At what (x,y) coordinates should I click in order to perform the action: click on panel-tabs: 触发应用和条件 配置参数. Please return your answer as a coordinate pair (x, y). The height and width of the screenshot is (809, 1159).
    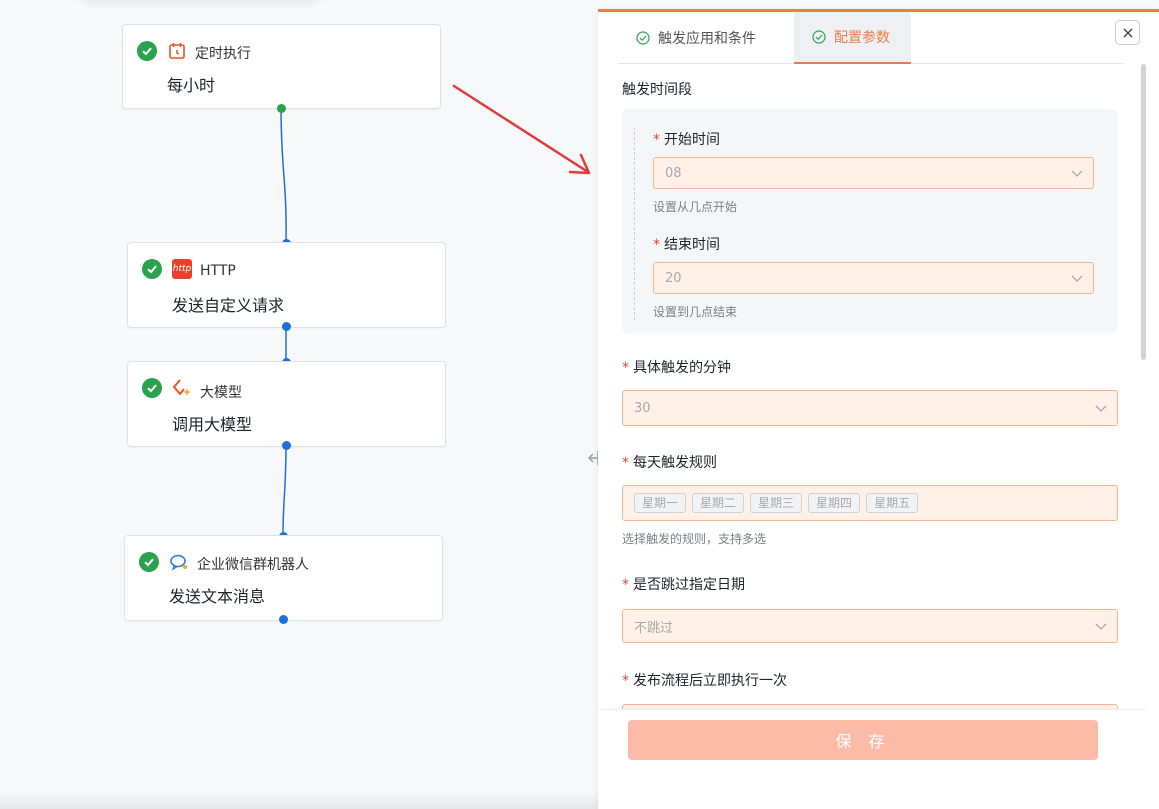
    Looking at the image, I should click on (871, 38).